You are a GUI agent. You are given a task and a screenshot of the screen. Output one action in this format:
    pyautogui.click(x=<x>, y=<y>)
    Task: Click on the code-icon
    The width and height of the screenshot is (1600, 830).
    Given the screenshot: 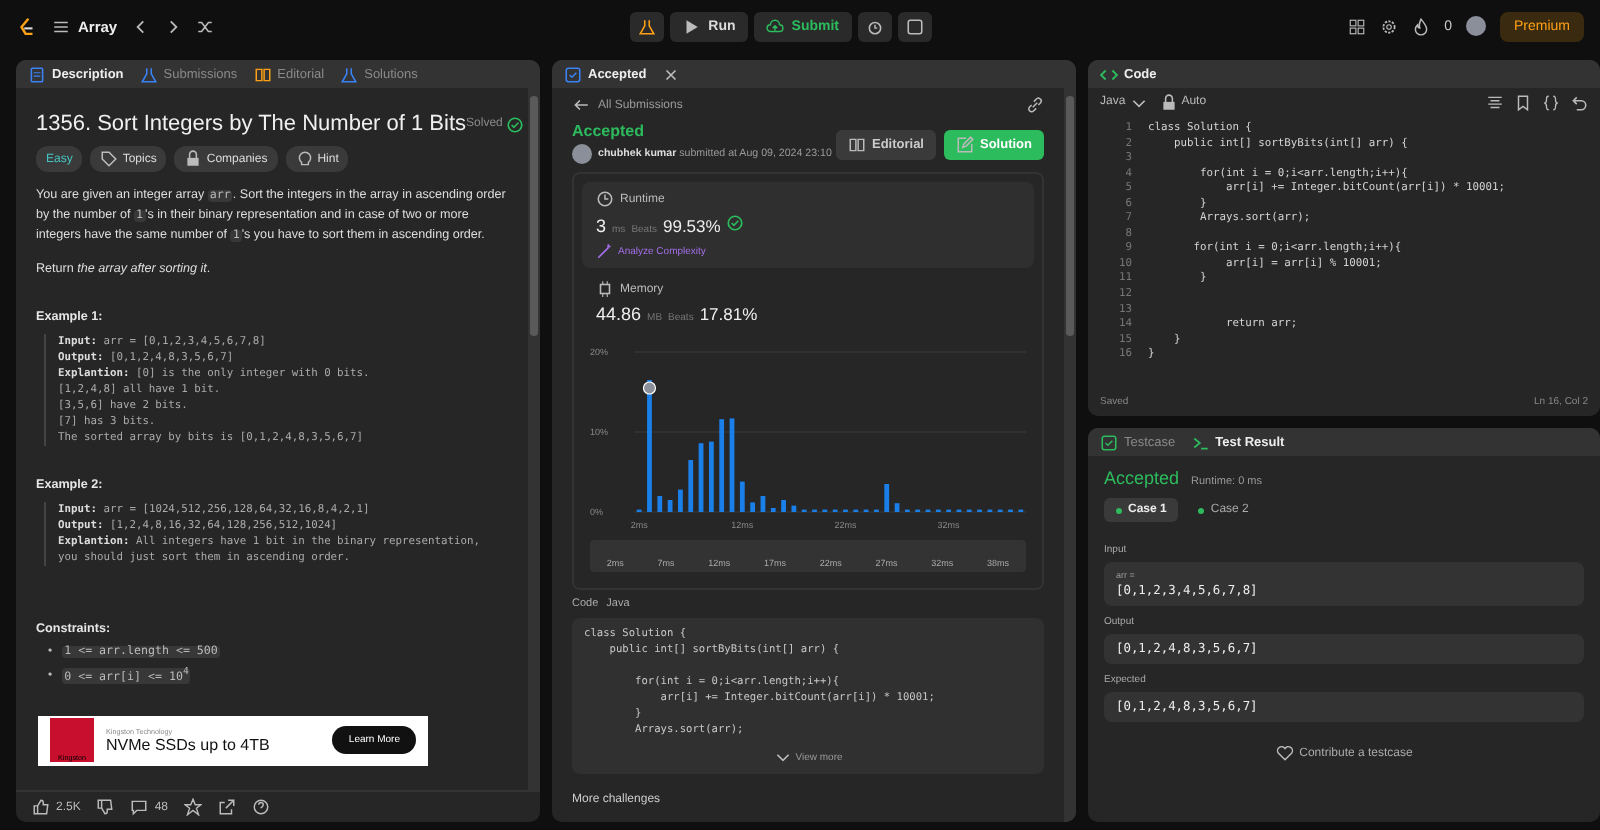 What is the action you would take?
    pyautogui.click(x=1109, y=74)
    